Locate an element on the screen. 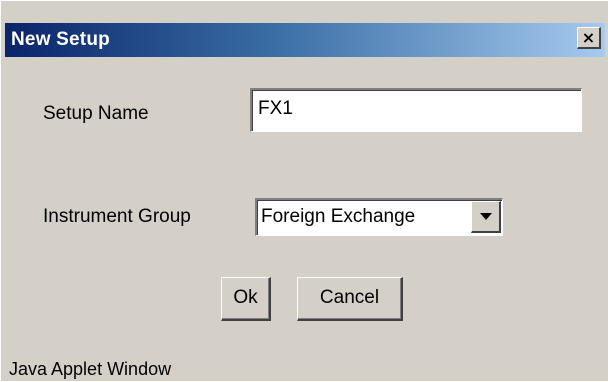  setup-name-label: Setup Name is located at coordinates (96, 113).